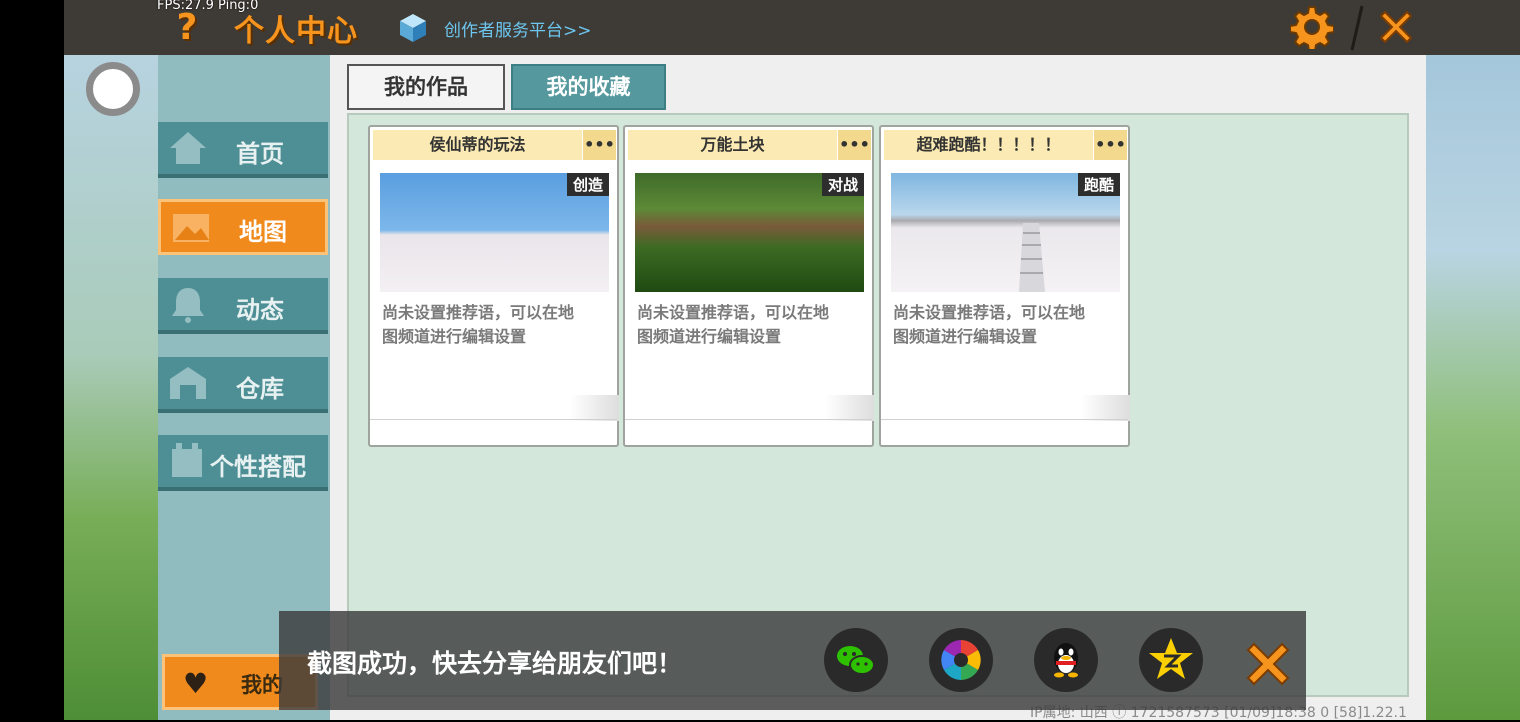 Image resolution: width=1520 pixels, height=722 pixels. I want to click on map-card: 万能土块 ••• 对战 尚未设置推荐语，可以在地 图频道进行编辑设置, so click(748, 286).